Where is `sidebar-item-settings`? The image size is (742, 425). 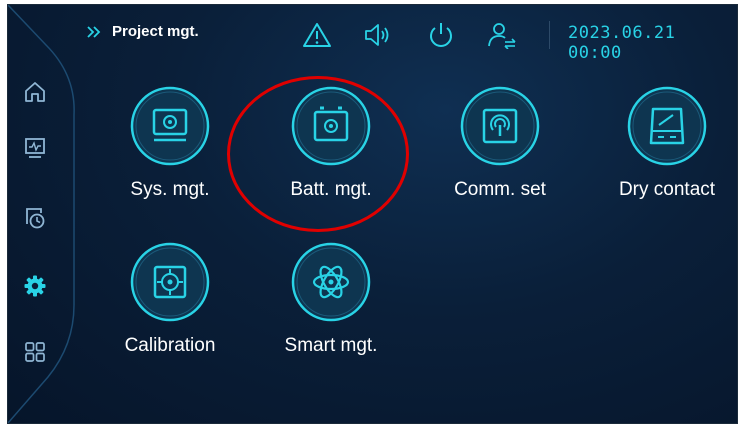 sidebar-item-settings is located at coordinates (35, 286).